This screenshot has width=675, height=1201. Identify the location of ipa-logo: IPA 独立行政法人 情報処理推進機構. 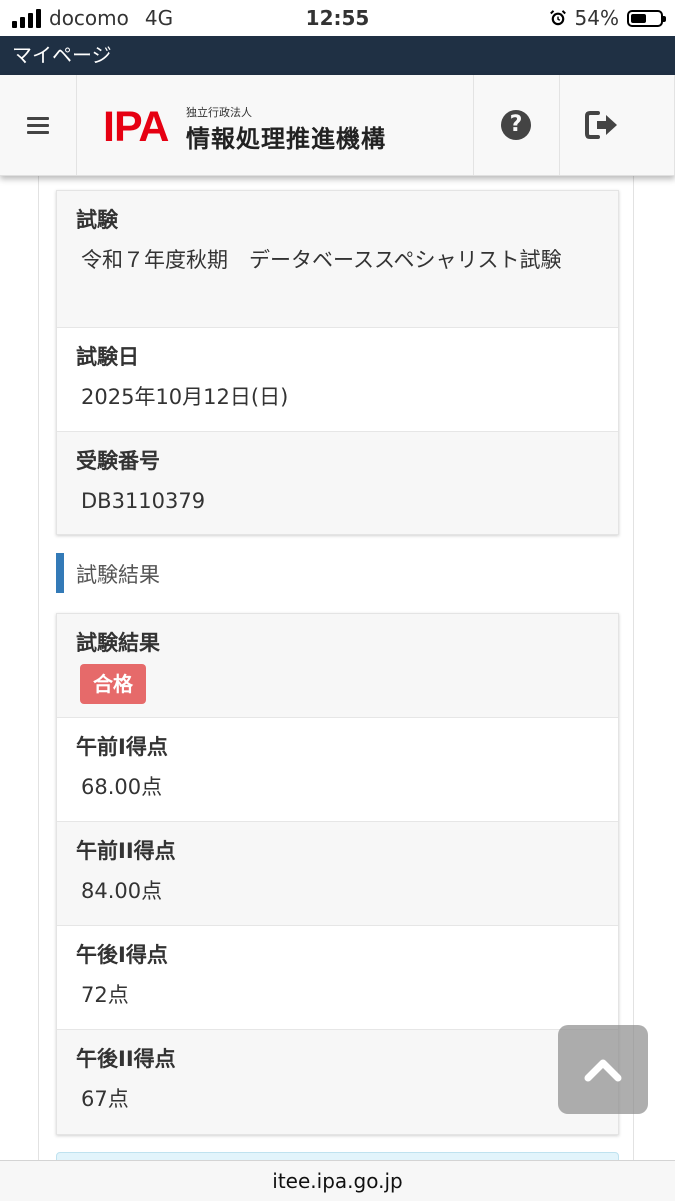
(275, 125).